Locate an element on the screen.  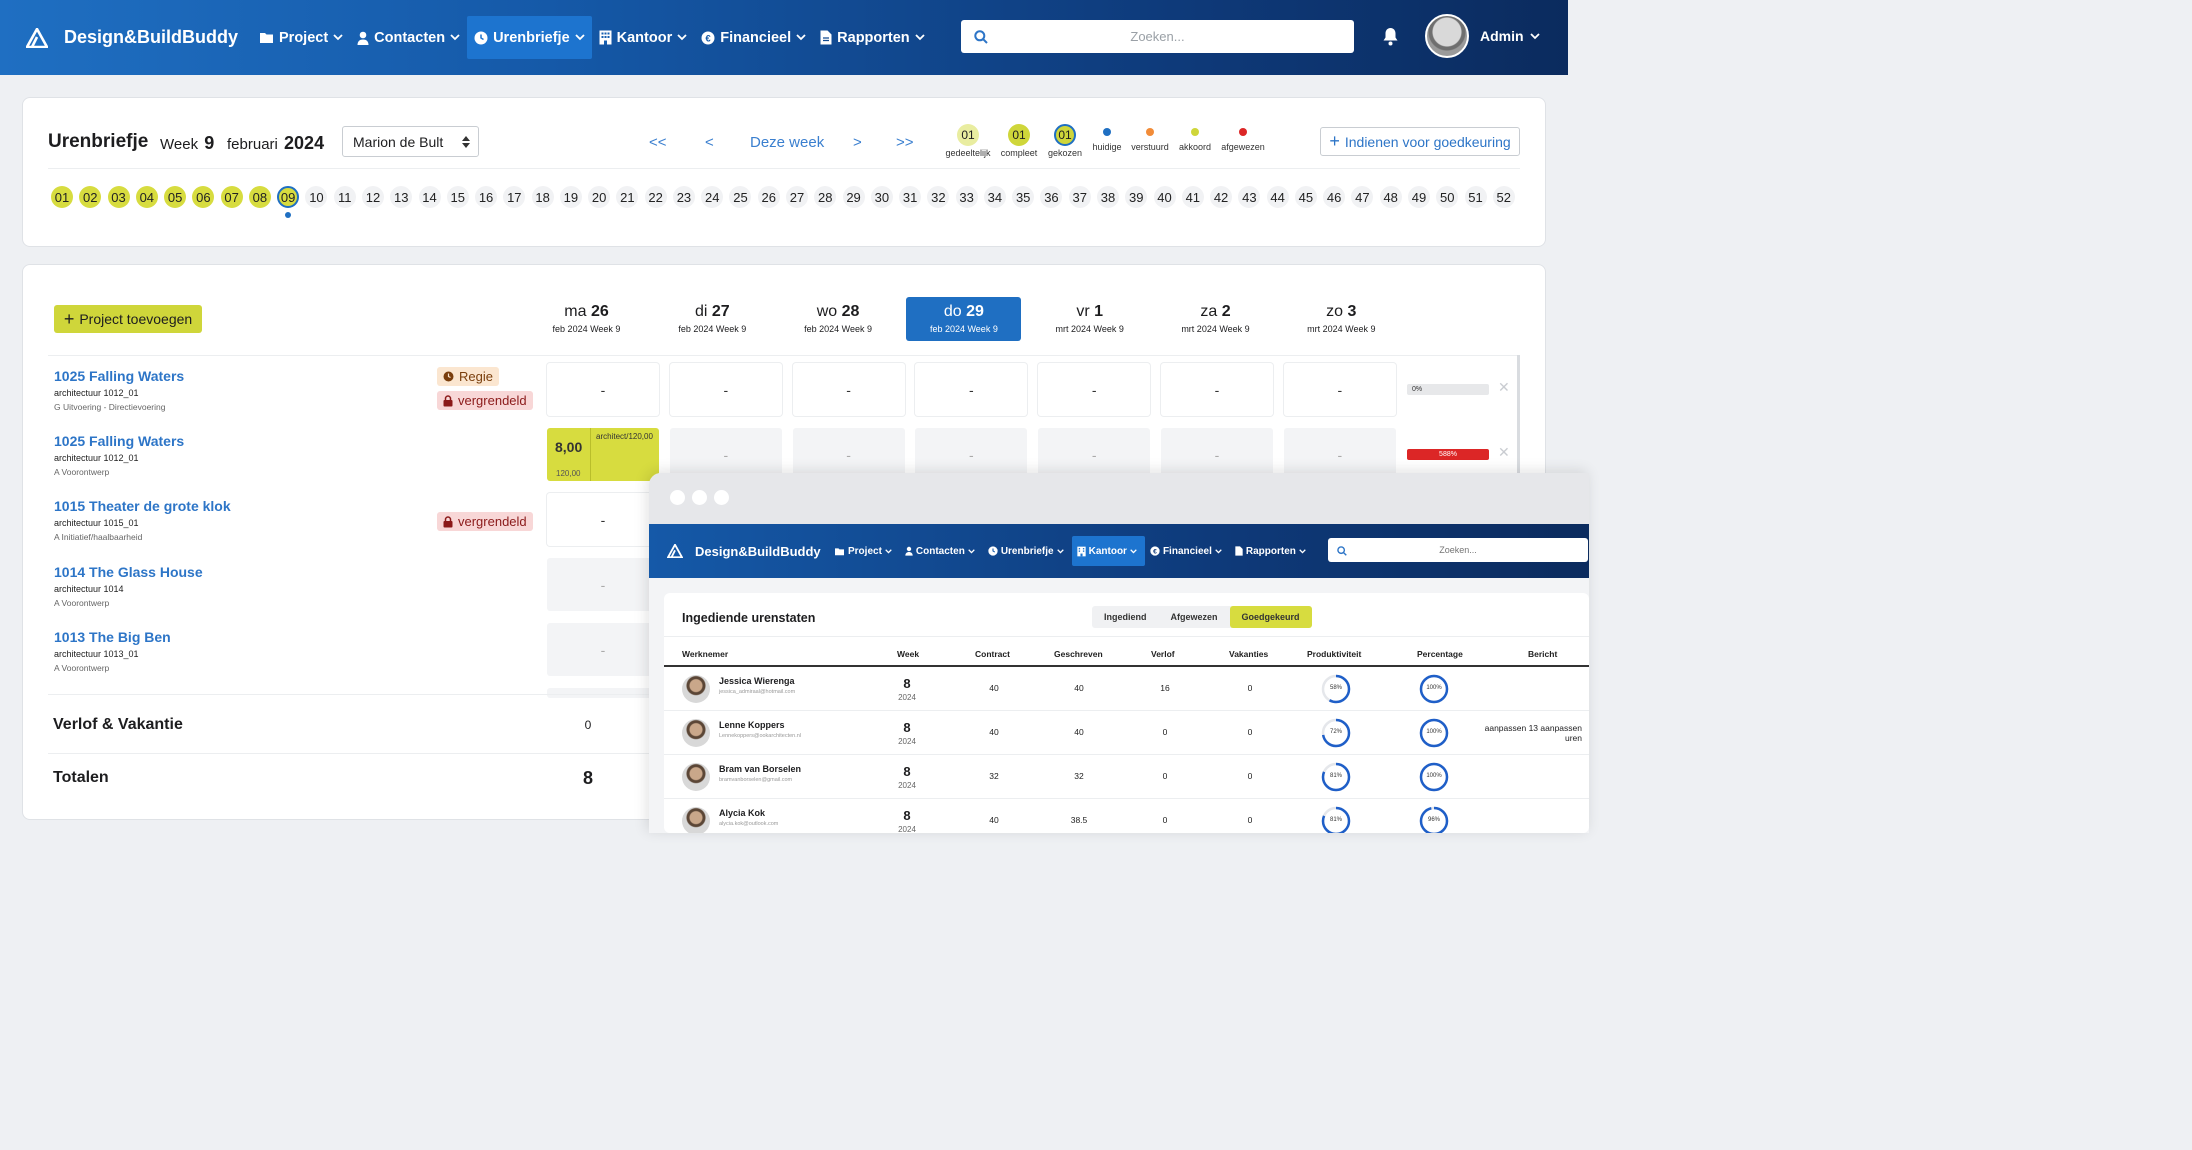
week-35: 35 is located at coordinates (1023, 197).